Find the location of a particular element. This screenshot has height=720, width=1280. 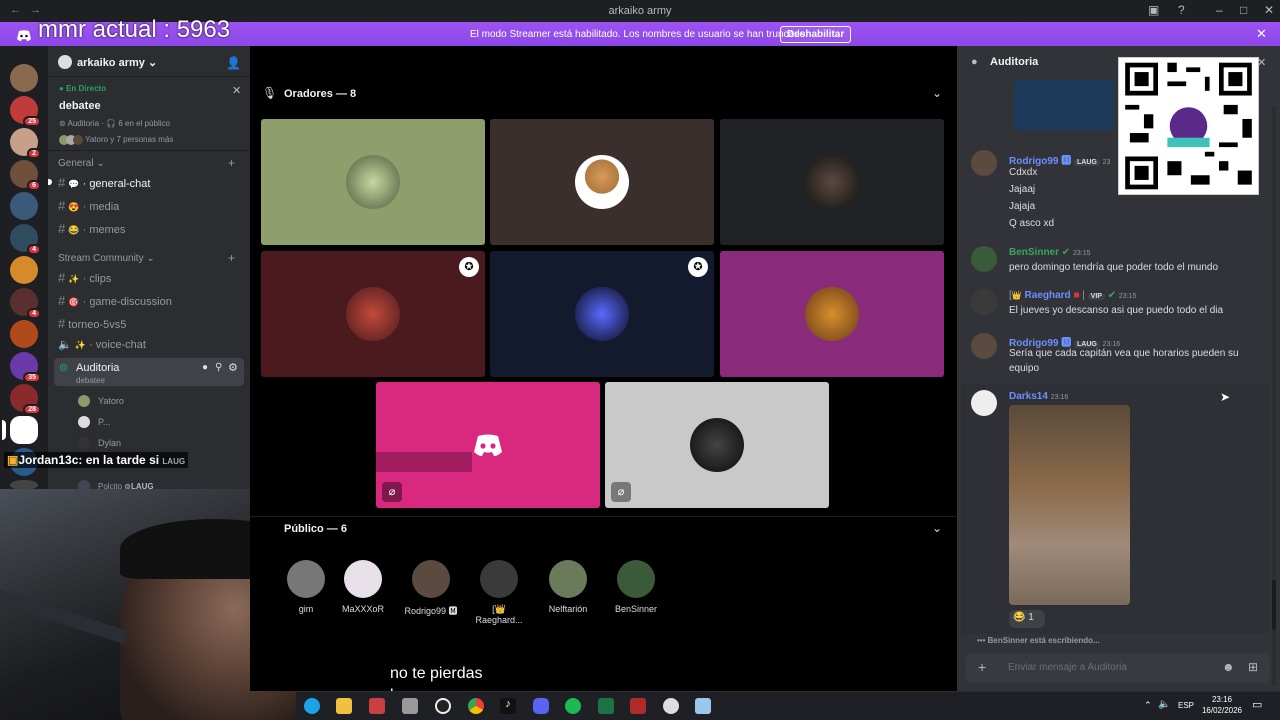

channel-memes: # 😂 · memes is located at coordinates (151, 228).